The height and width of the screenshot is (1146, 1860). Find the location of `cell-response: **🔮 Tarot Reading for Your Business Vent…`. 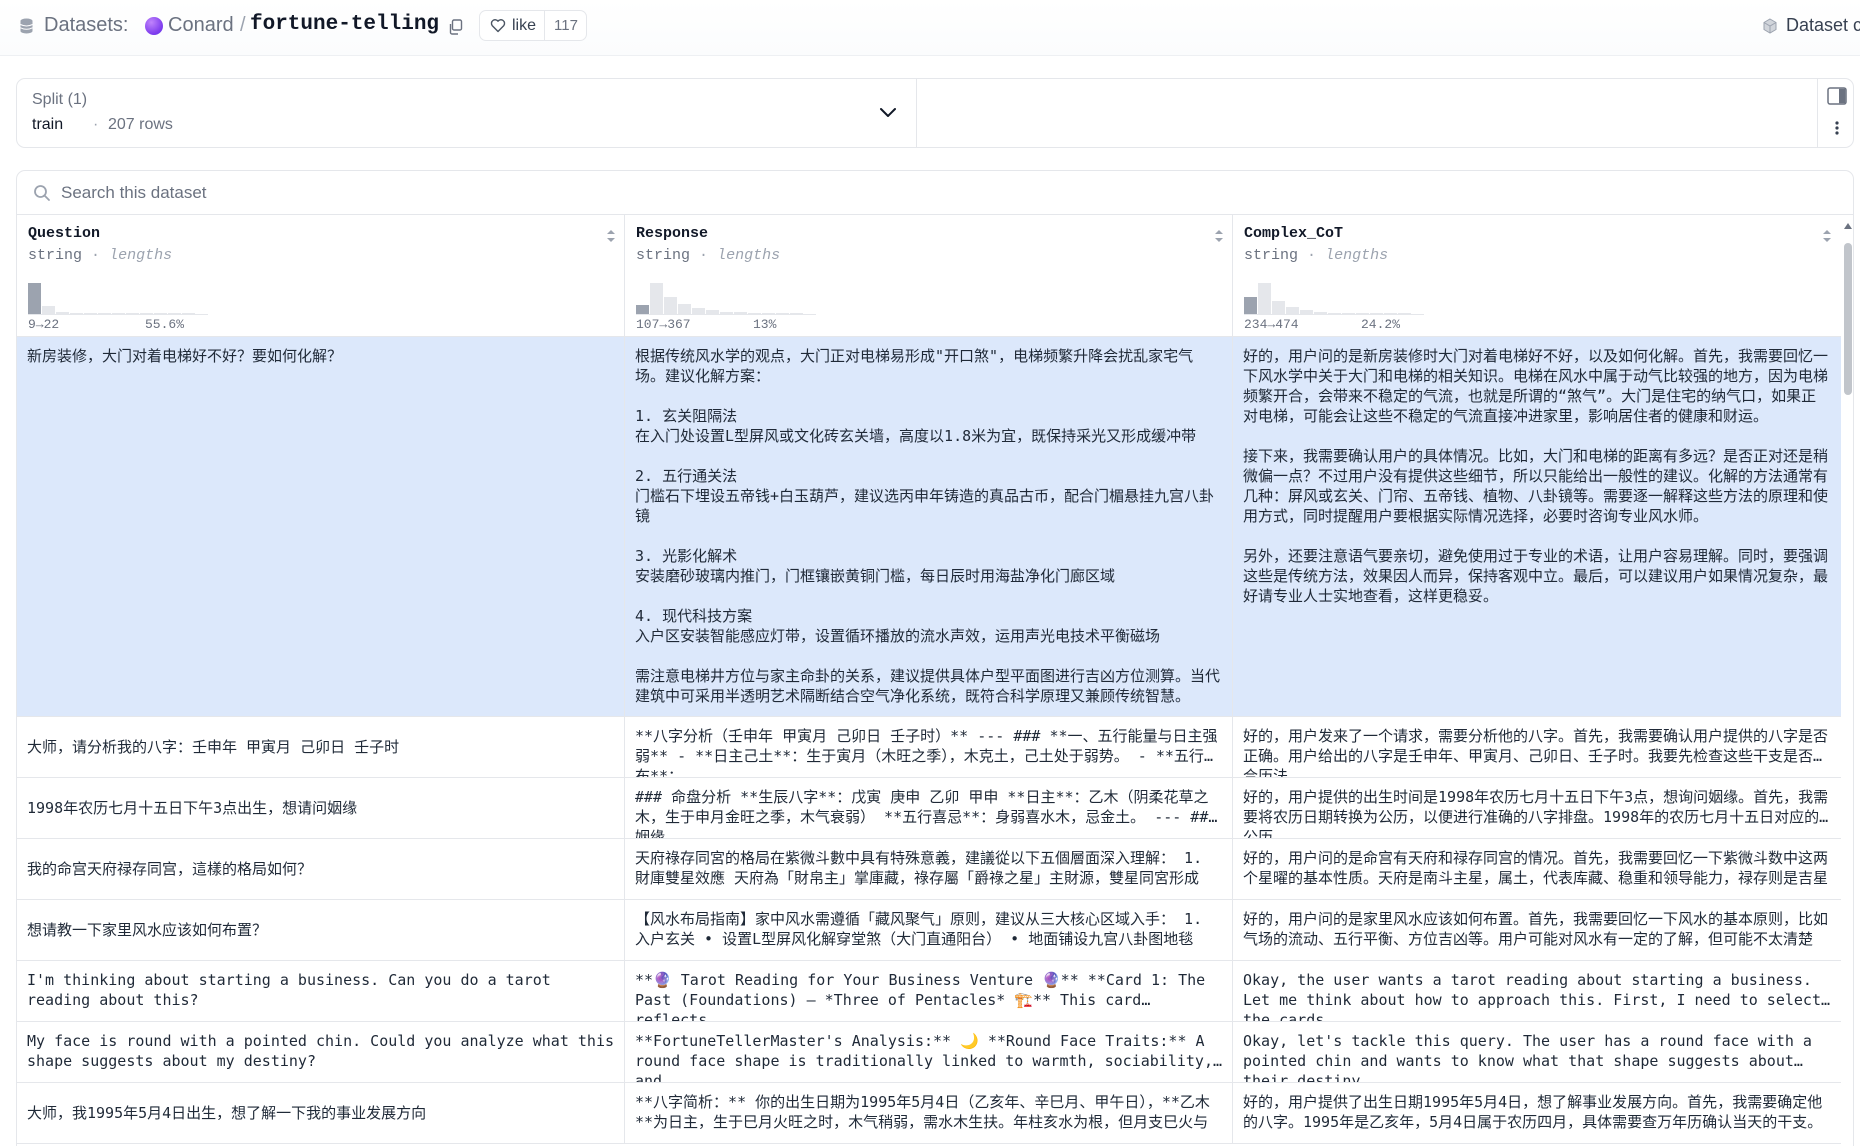

cell-response: **🔮 Tarot Reading for Your Business Vent… is located at coordinates (929, 991).